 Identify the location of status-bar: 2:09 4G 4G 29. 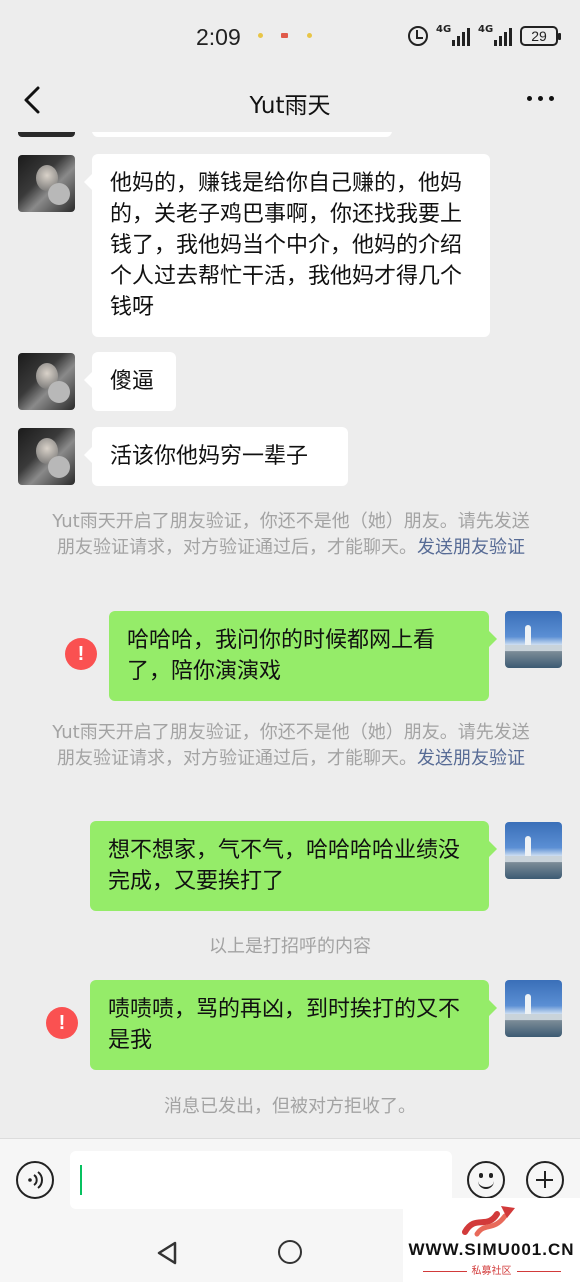
(290, 35).